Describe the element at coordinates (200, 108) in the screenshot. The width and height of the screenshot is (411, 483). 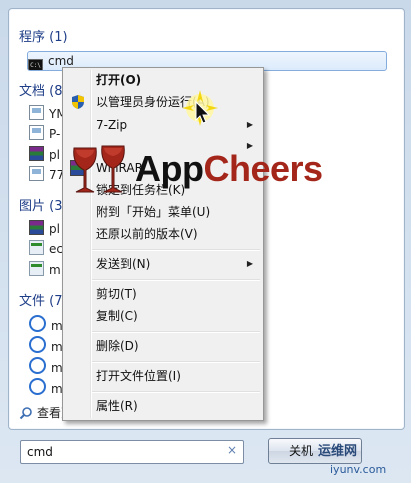
I see `mouse-cursor-icon` at that location.